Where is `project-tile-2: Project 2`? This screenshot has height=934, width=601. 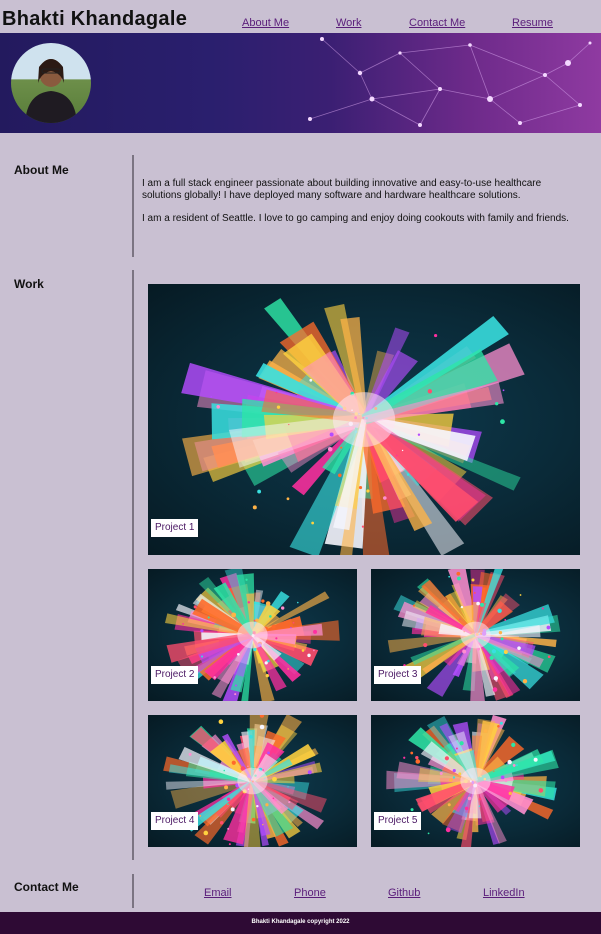 project-tile-2: Project 2 is located at coordinates (252, 635).